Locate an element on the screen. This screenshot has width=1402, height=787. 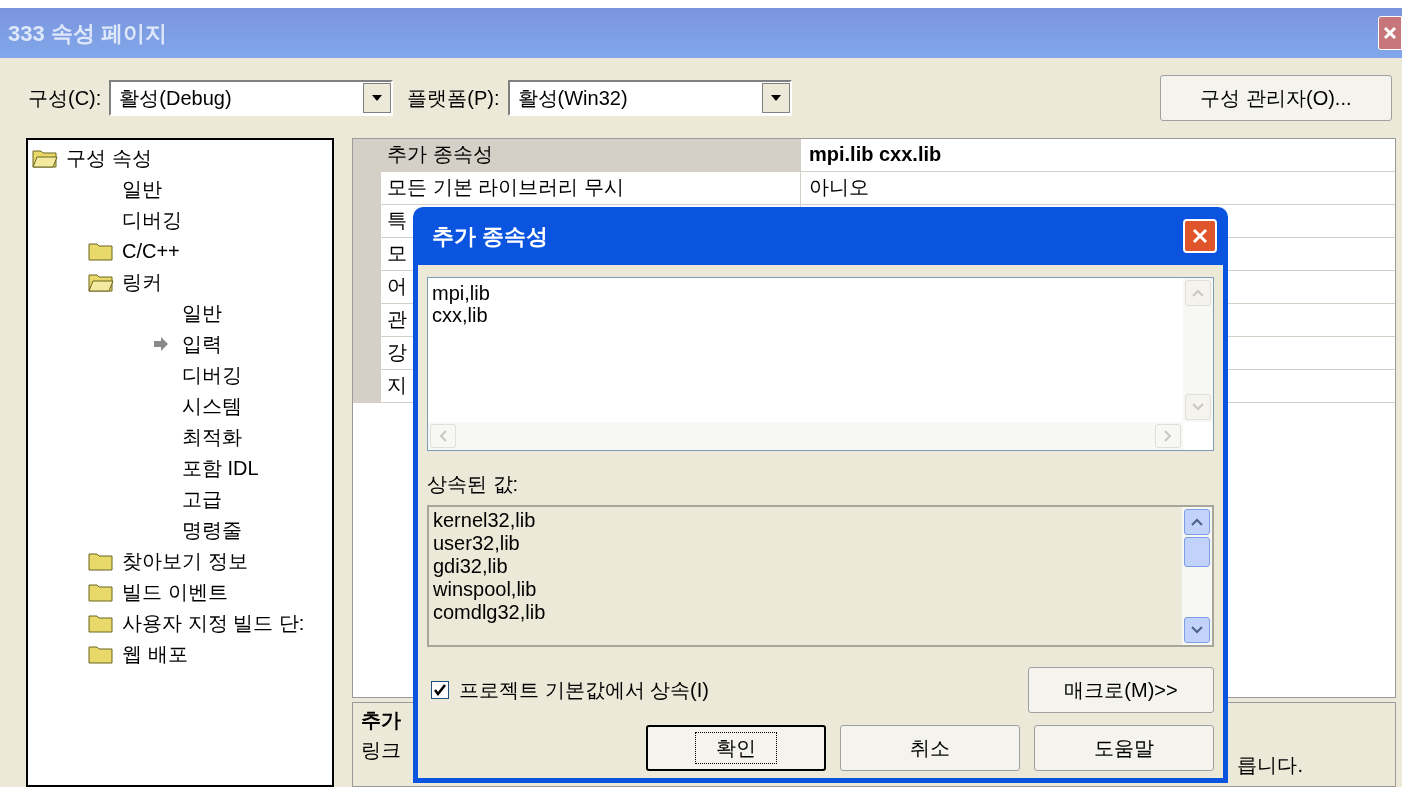
window-title: 333 속성 페이지 is located at coordinates (88, 33).